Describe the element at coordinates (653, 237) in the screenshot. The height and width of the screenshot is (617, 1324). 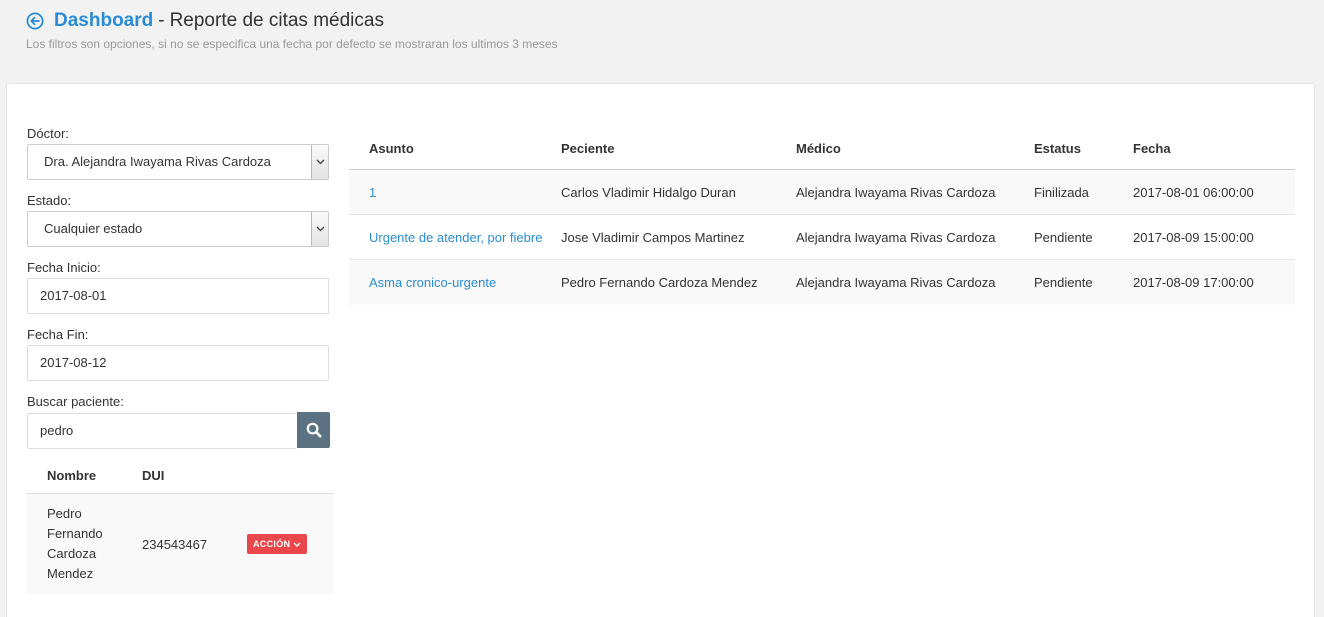
I see `paciente-cell: Jose Vladimir Campos Martinez` at that location.